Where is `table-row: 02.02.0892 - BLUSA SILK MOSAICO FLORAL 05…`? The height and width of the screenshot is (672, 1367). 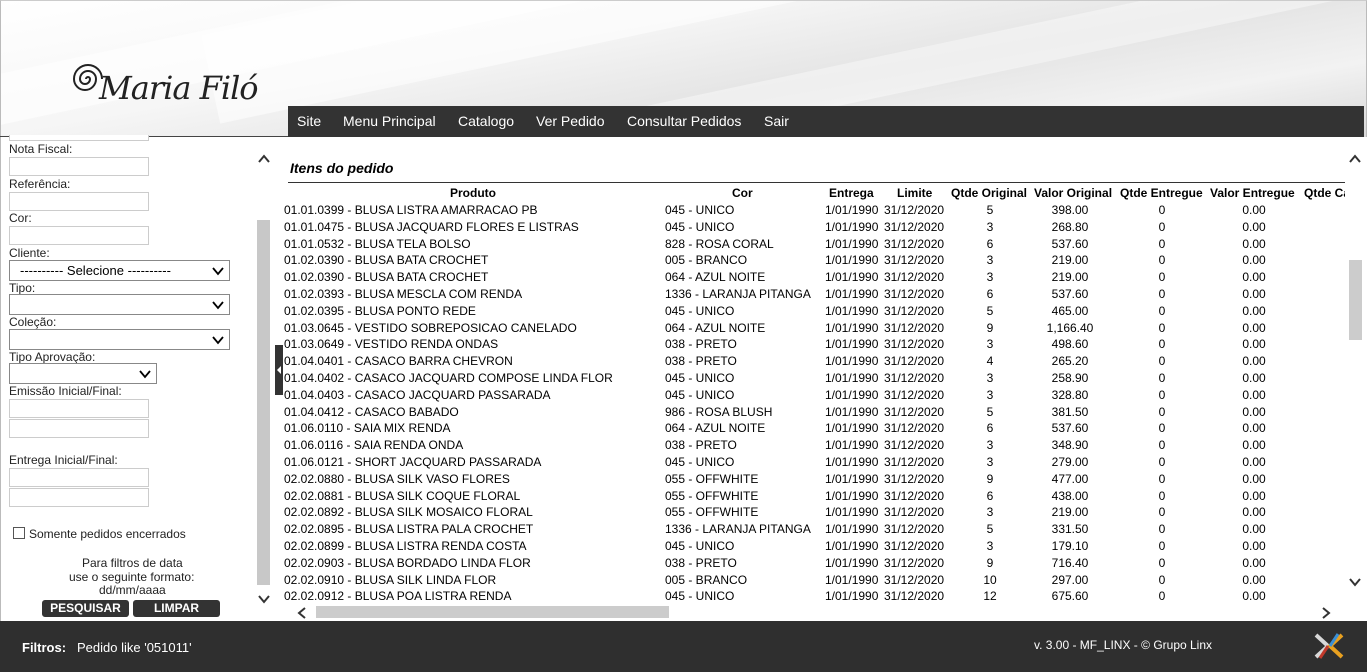 table-row: 02.02.0892 - BLUSA SILK MOSAICO FLORAL 05… is located at coordinates (814, 512).